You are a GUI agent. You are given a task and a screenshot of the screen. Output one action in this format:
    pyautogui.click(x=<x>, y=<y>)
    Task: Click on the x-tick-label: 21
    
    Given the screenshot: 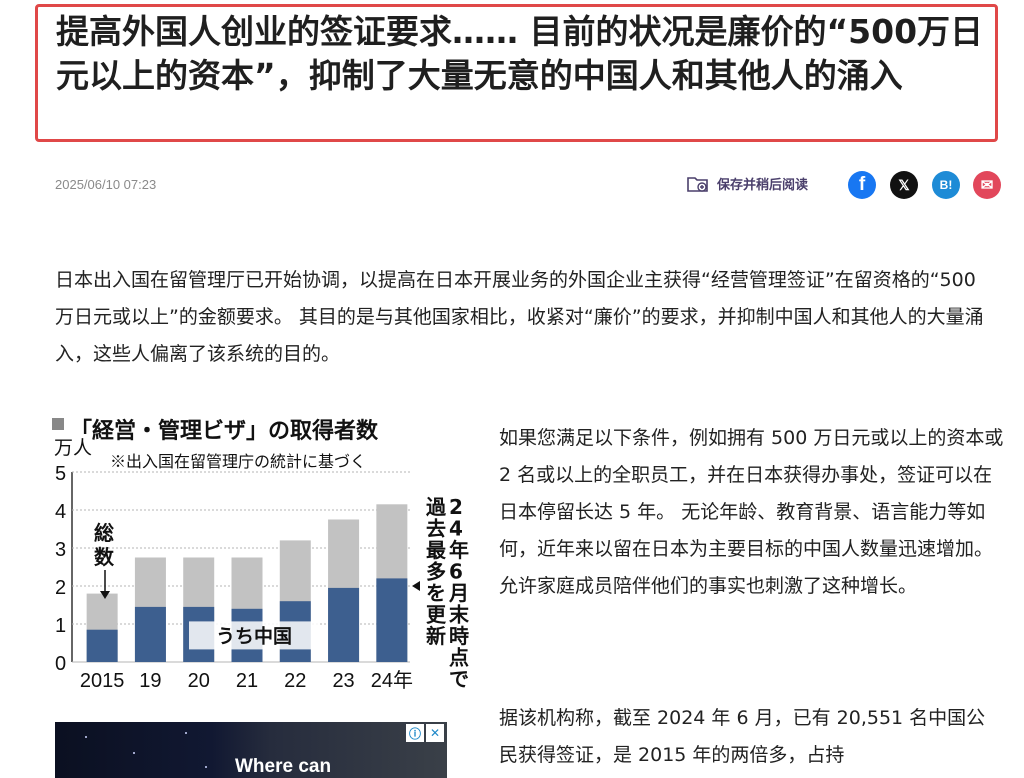 What is the action you would take?
    pyautogui.click(x=247, y=681)
    